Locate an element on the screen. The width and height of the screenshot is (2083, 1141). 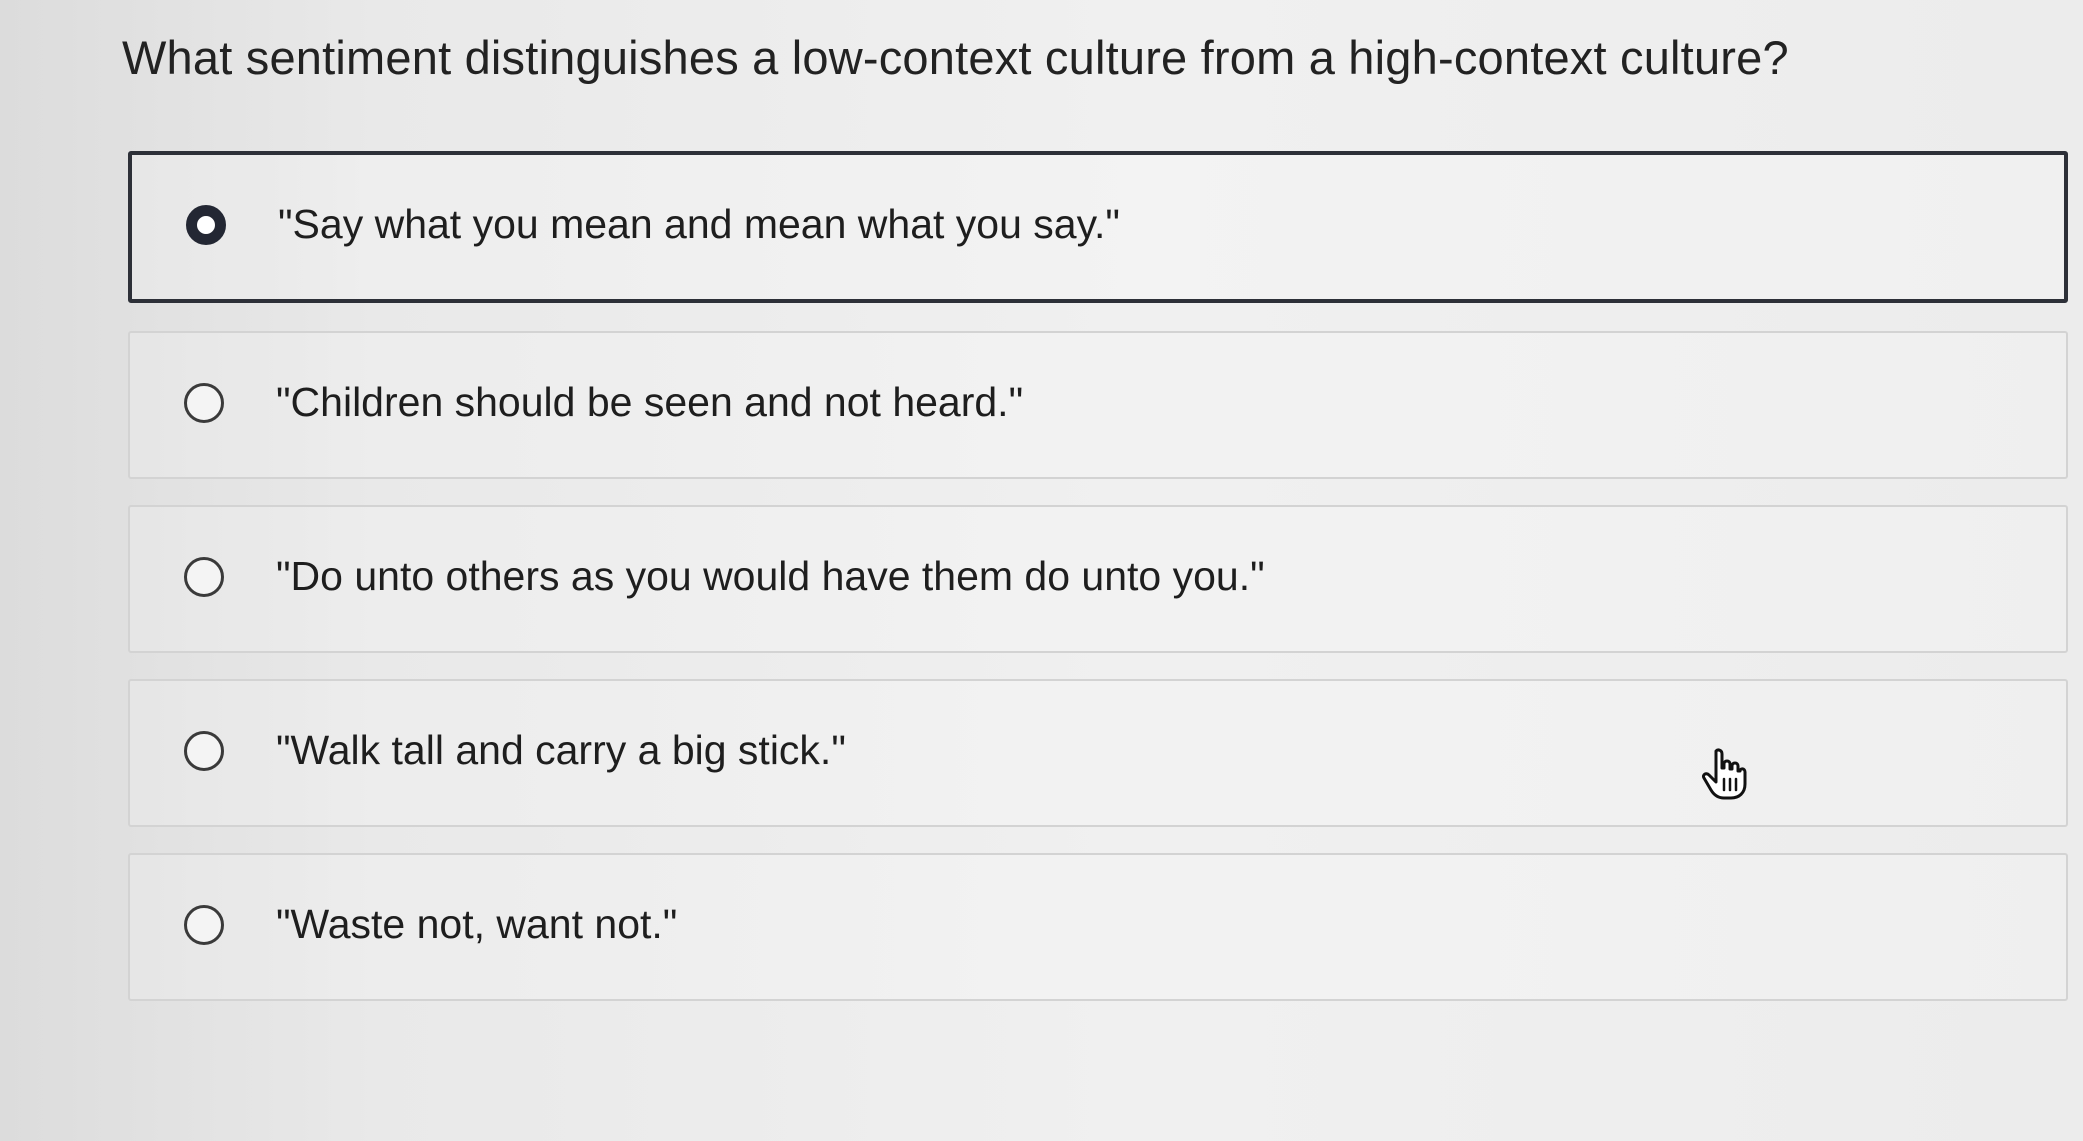
radio-selected-icon is located at coordinates (206, 225).